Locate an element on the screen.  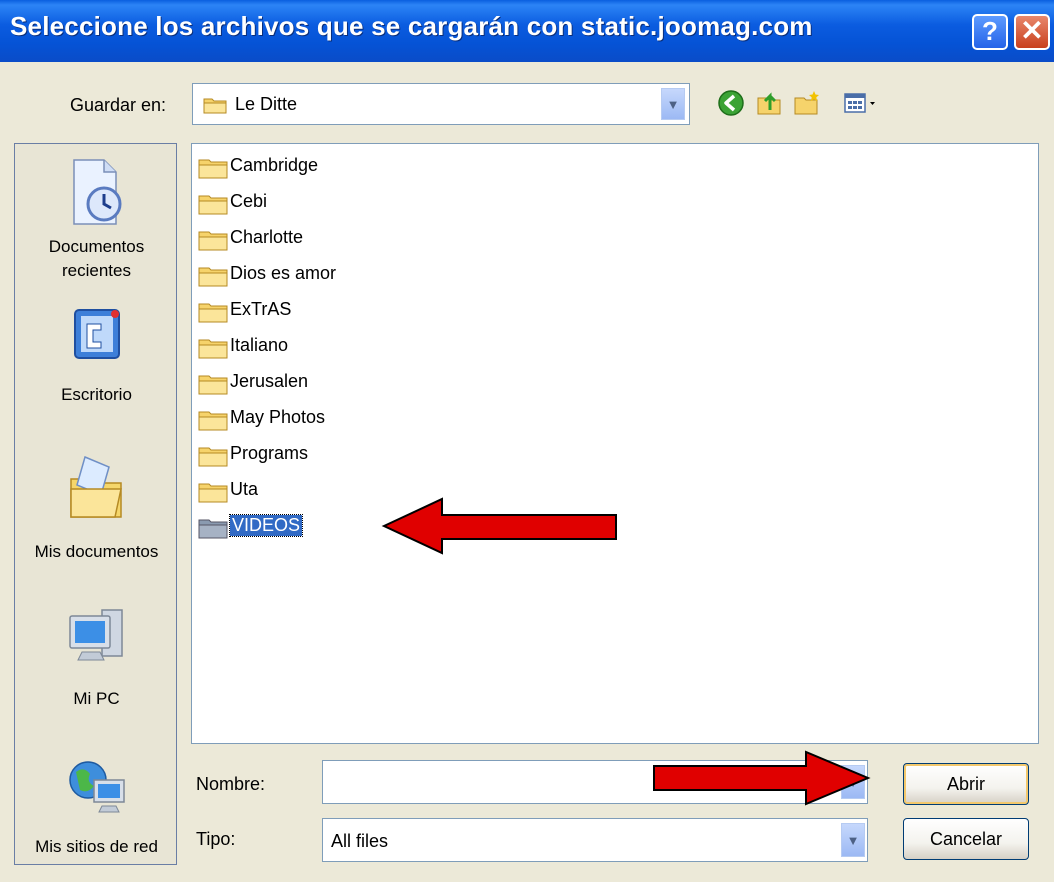
help-button: ? is located at coordinates (990, 32).